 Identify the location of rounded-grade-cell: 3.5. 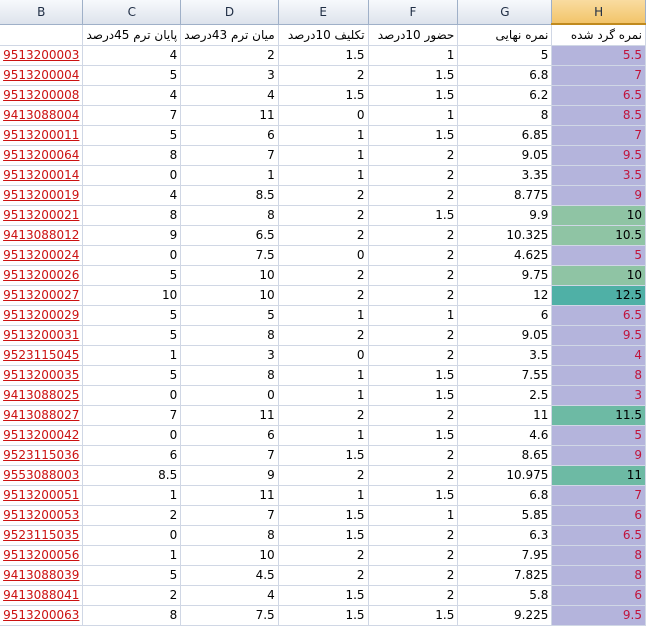
(598, 175).